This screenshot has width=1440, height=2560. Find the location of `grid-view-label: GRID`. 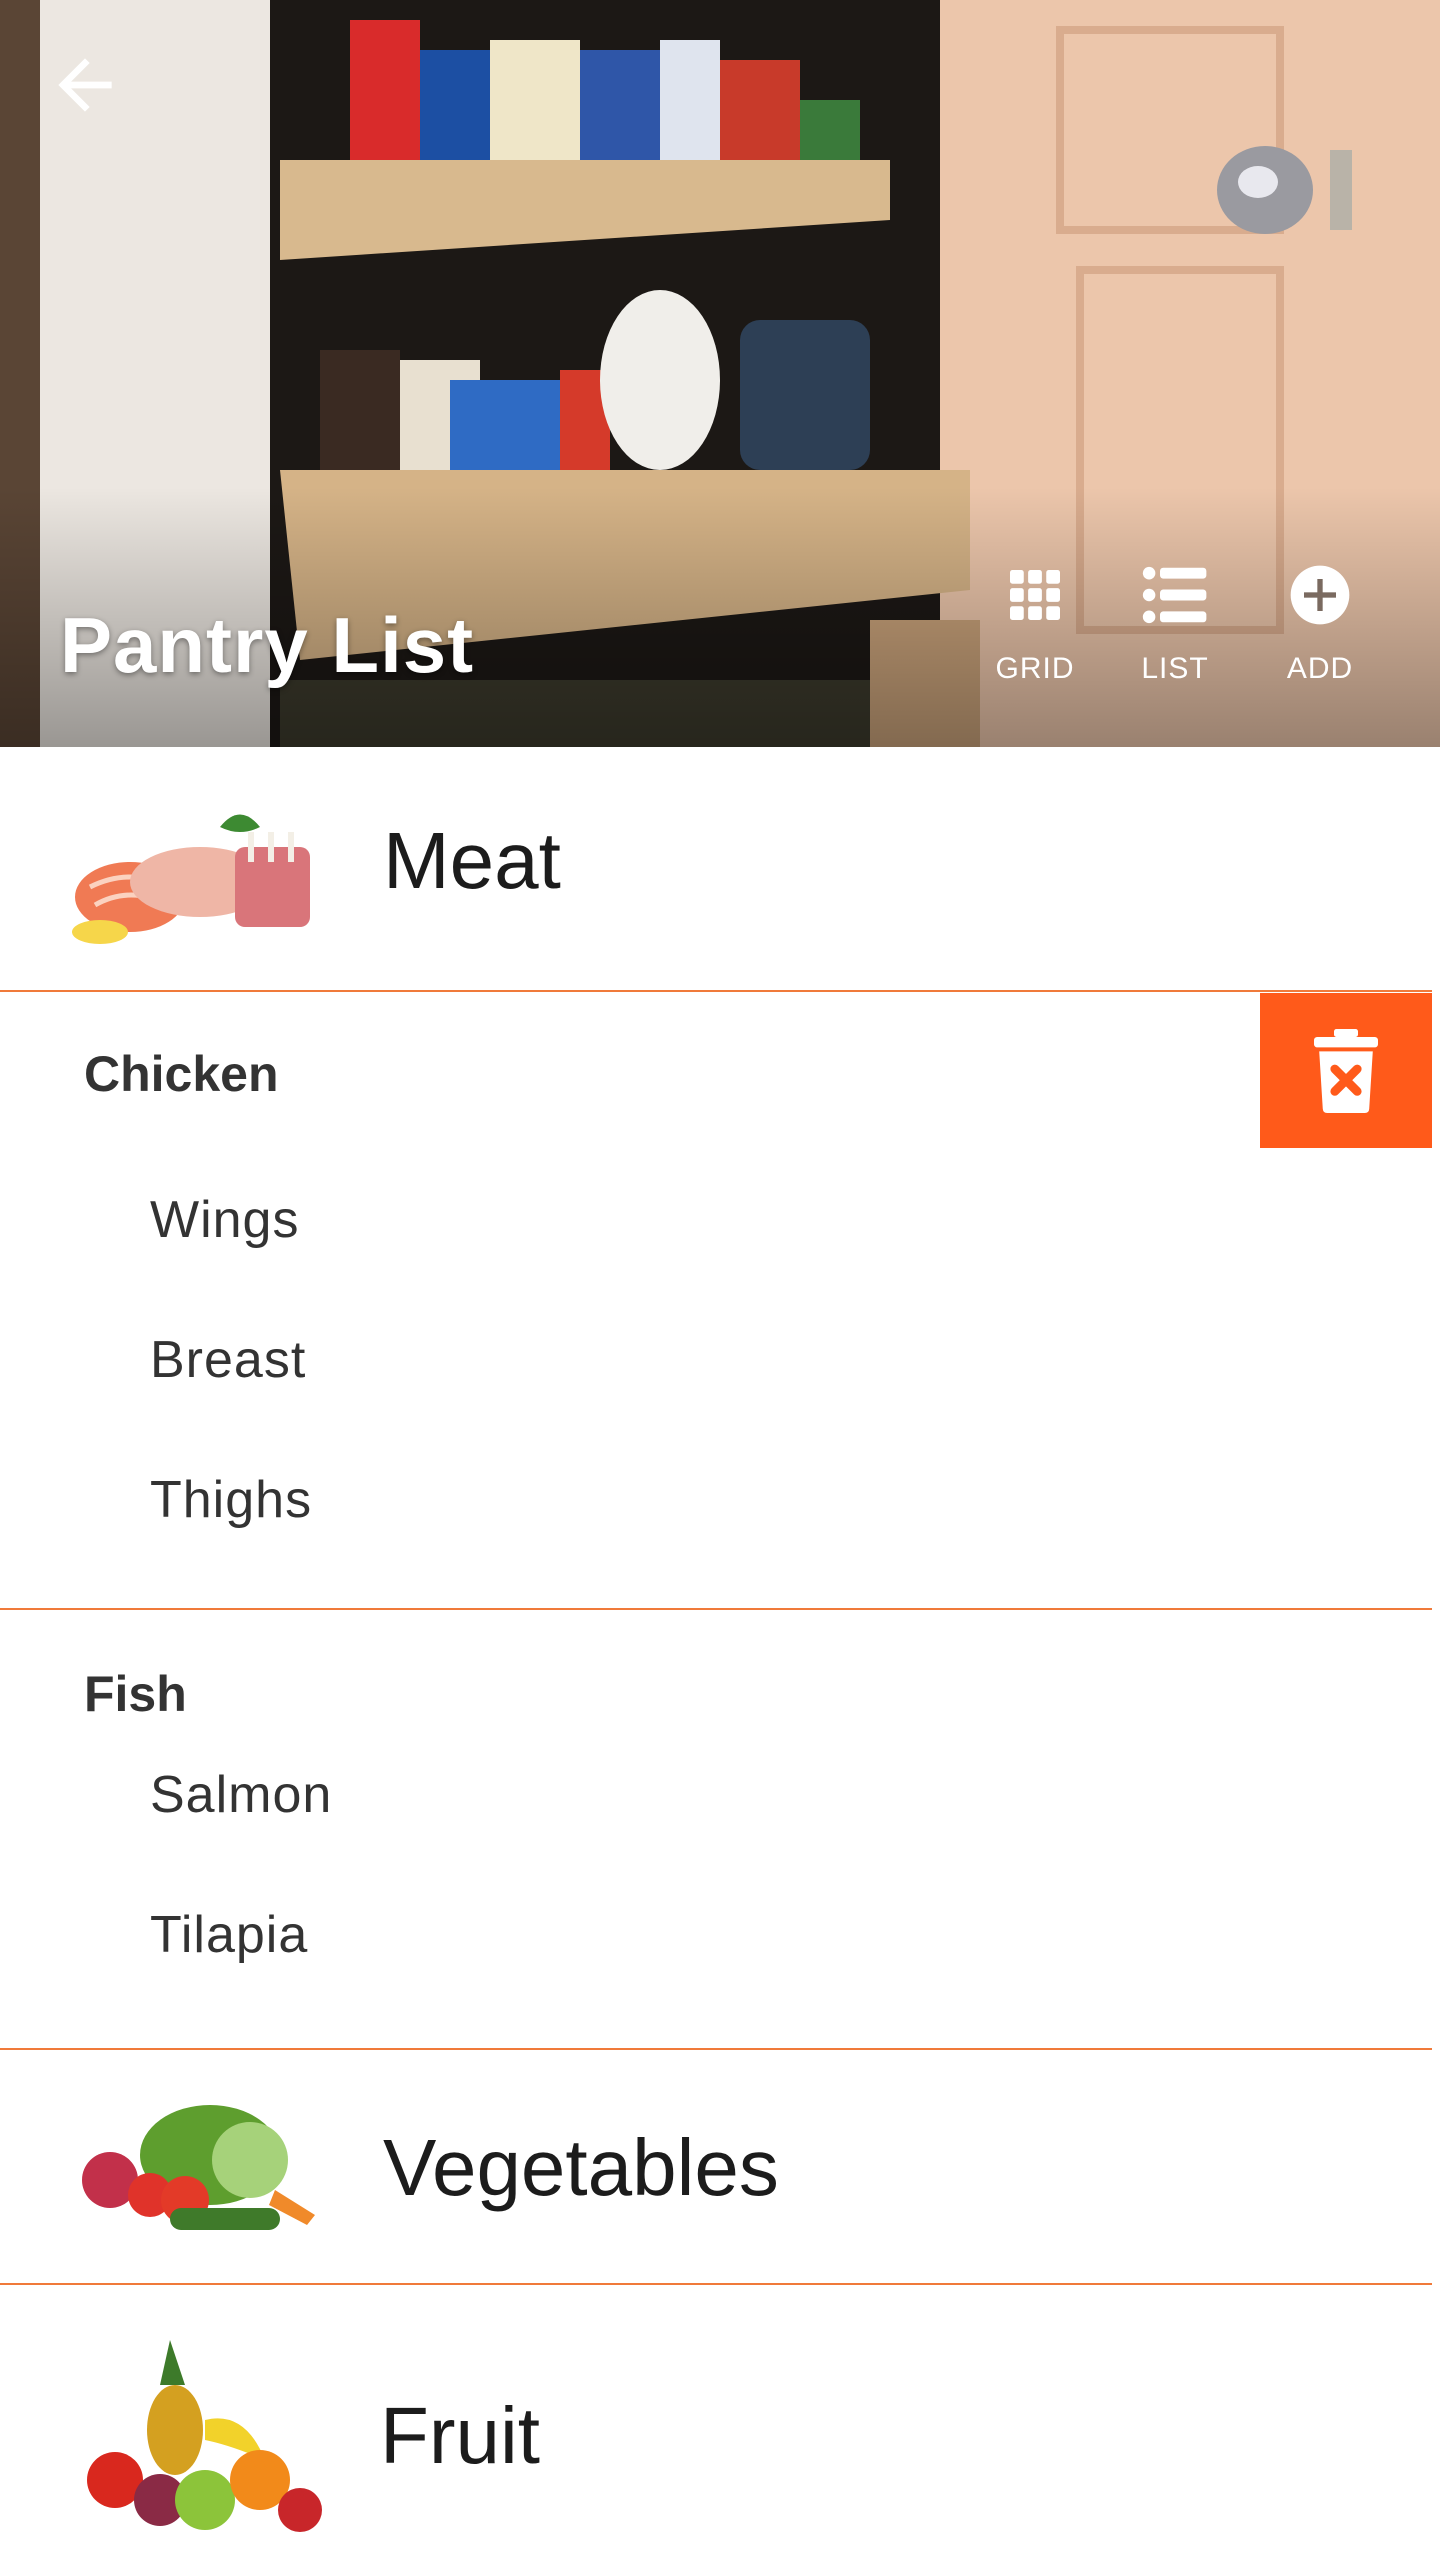

grid-view-label: GRID is located at coordinates (1035, 668).